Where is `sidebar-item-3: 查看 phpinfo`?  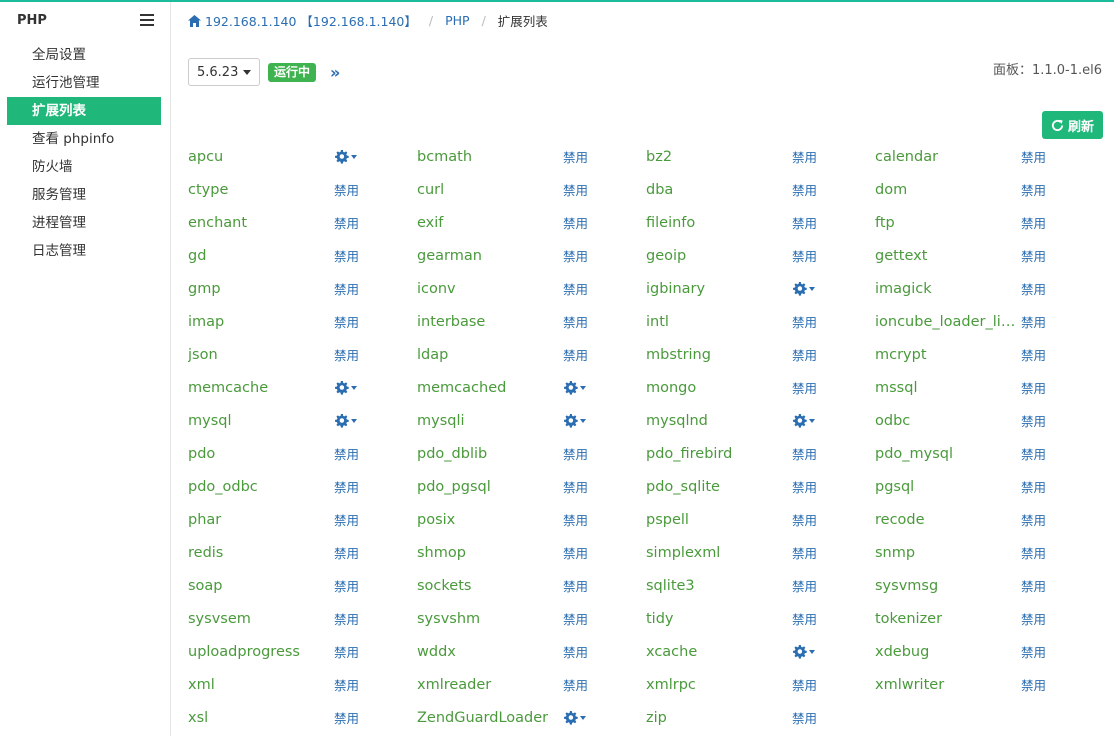 sidebar-item-3: 查看 phpinfo is located at coordinates (84, 139).